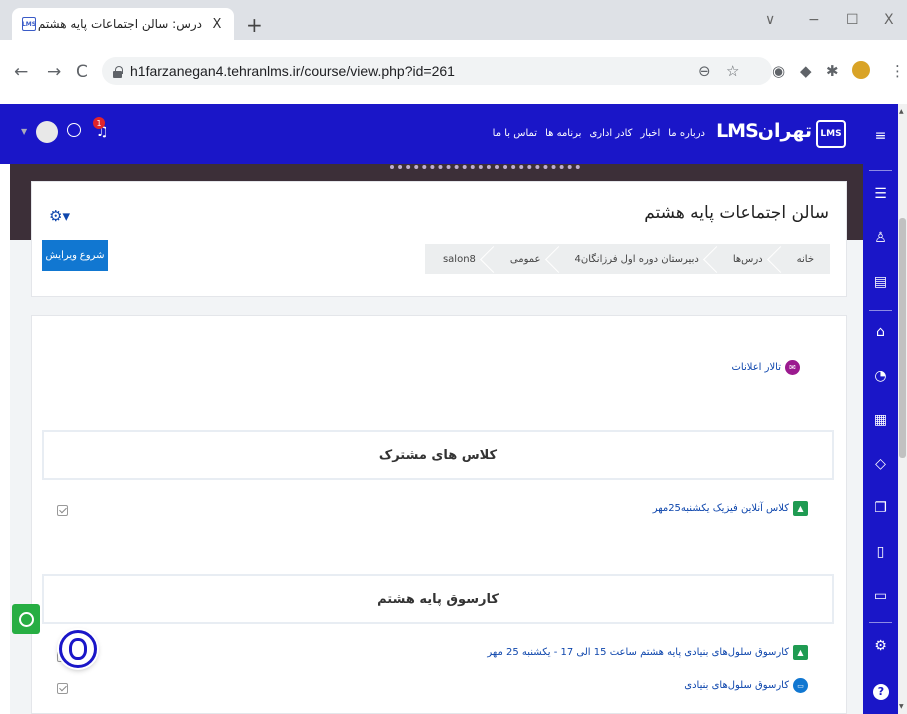  I want to click on minimize-button: −, so click(814, 20).